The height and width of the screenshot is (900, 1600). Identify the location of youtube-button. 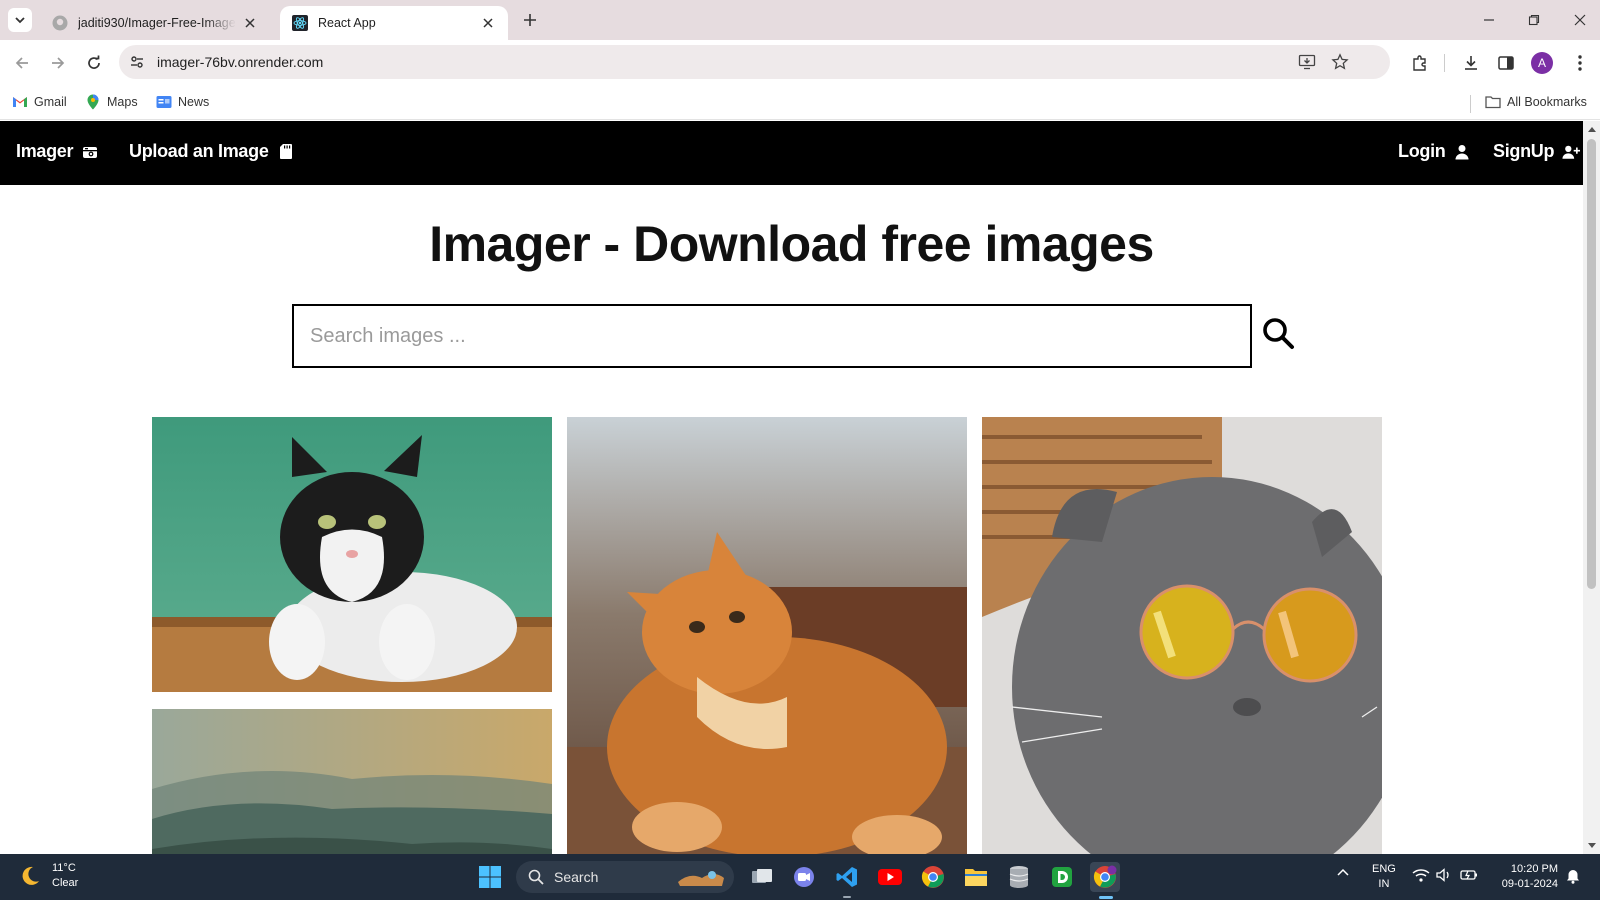
(890, 877).